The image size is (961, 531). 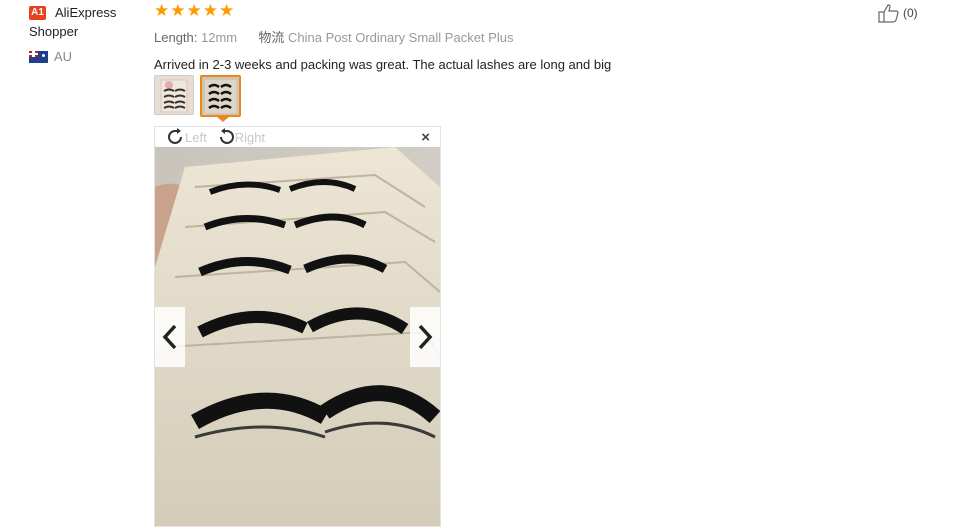 I want to click on previous-photo-button, so click(x=170, y=337).